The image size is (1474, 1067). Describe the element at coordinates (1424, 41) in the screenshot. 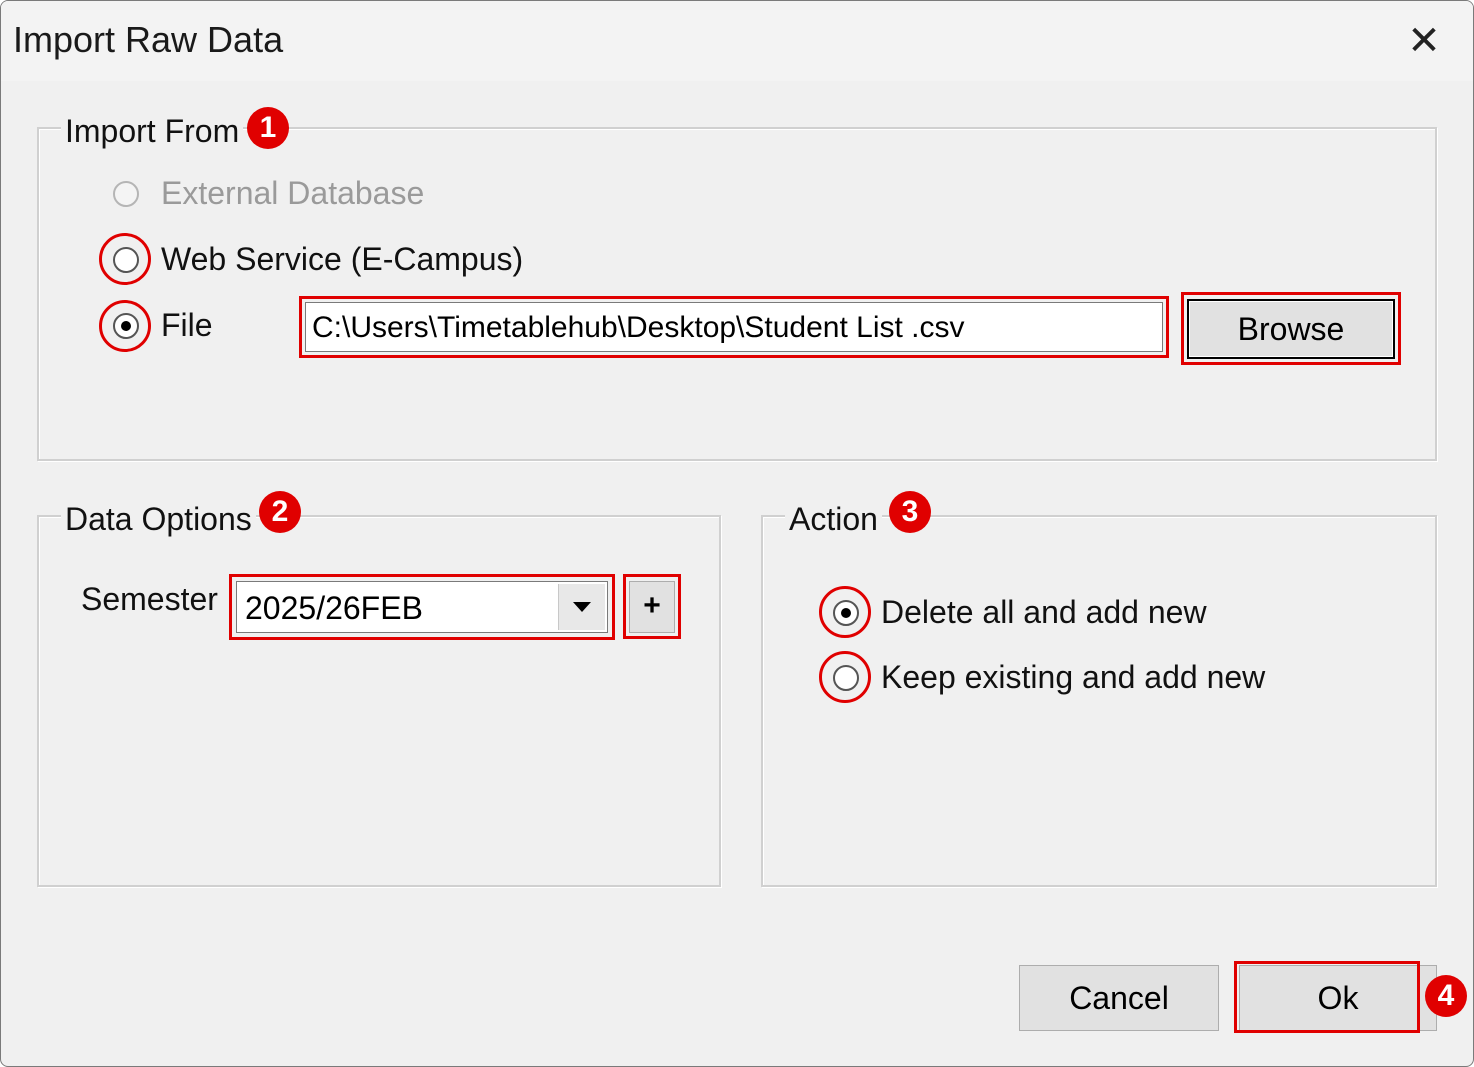

I see `close-icon: ✕` at that location.